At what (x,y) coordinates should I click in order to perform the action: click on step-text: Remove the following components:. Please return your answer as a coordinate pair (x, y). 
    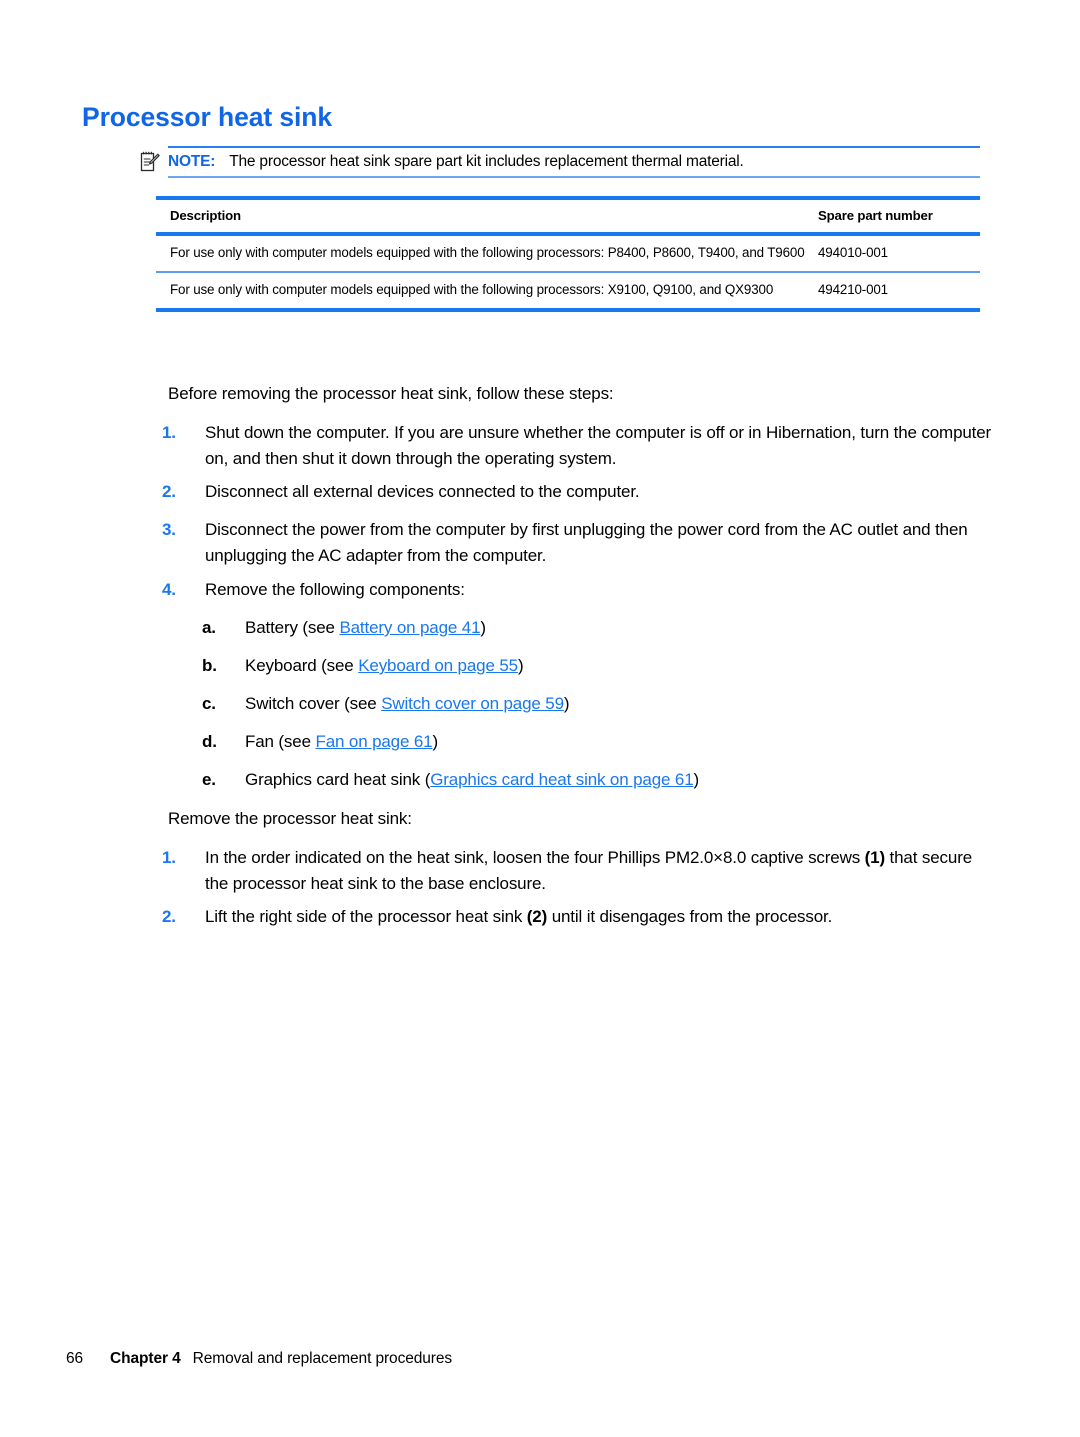
    Looking at the image, I should click on (335, 589).